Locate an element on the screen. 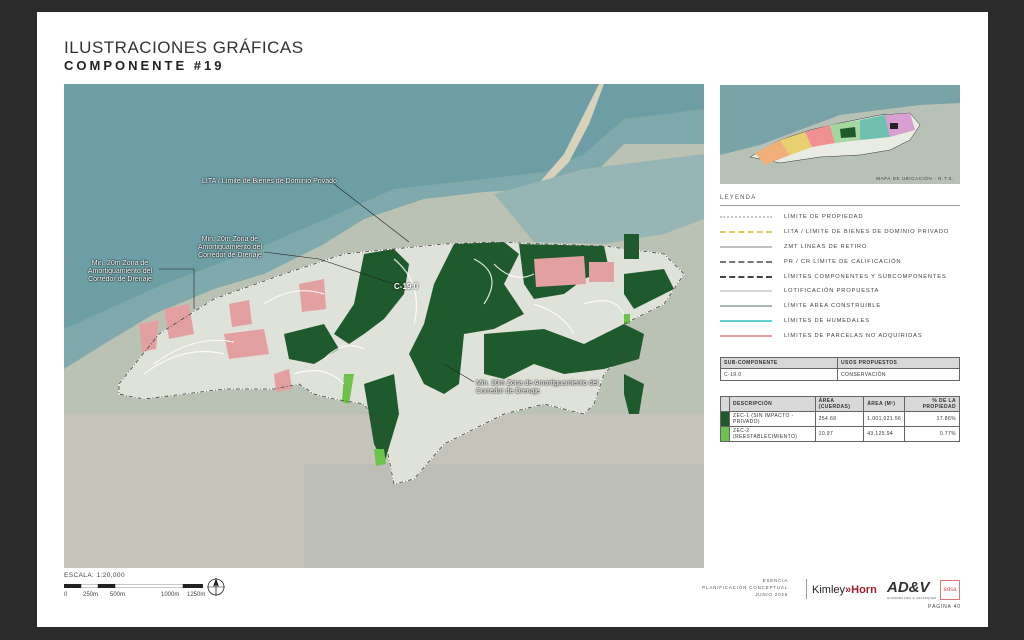  table-cell: 254.69 is located at coordinates (839, 419).